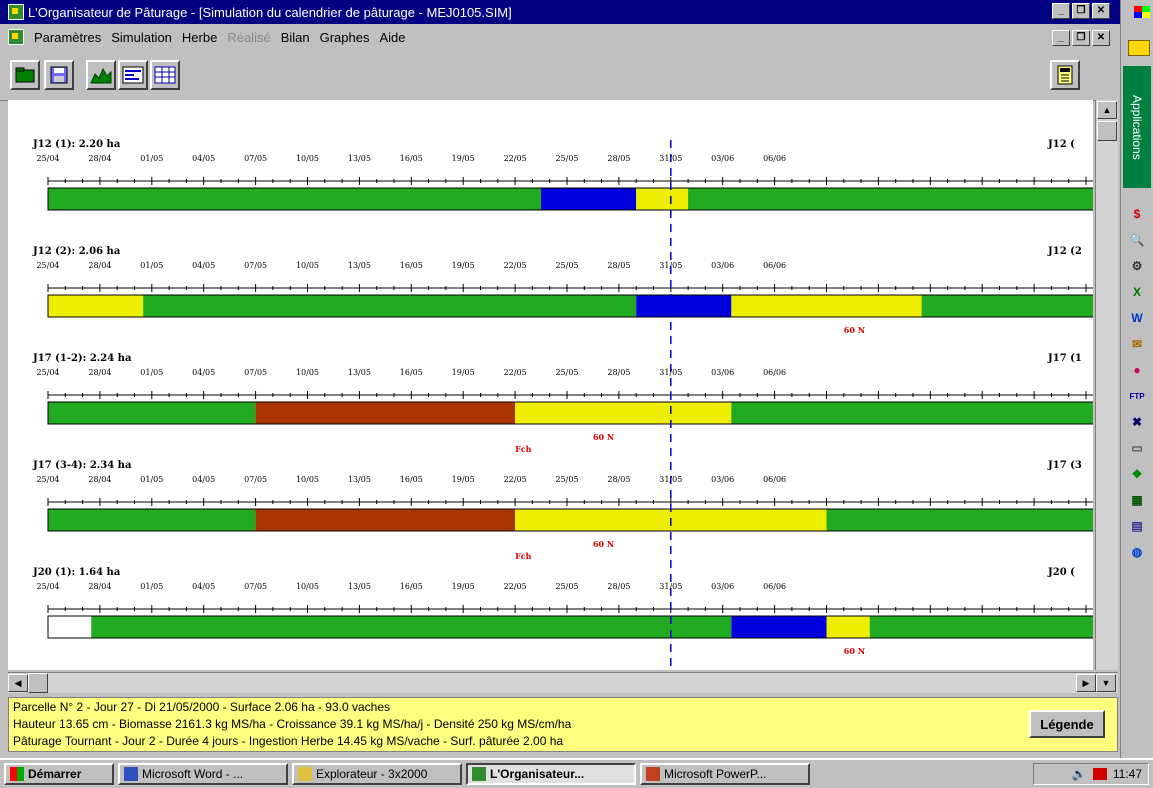 This screenshot has width=1153, height=788. Describe the element at coordinates (1081, 38) in the screenshot. I see `doc-maximize-button: ❐` at that location.